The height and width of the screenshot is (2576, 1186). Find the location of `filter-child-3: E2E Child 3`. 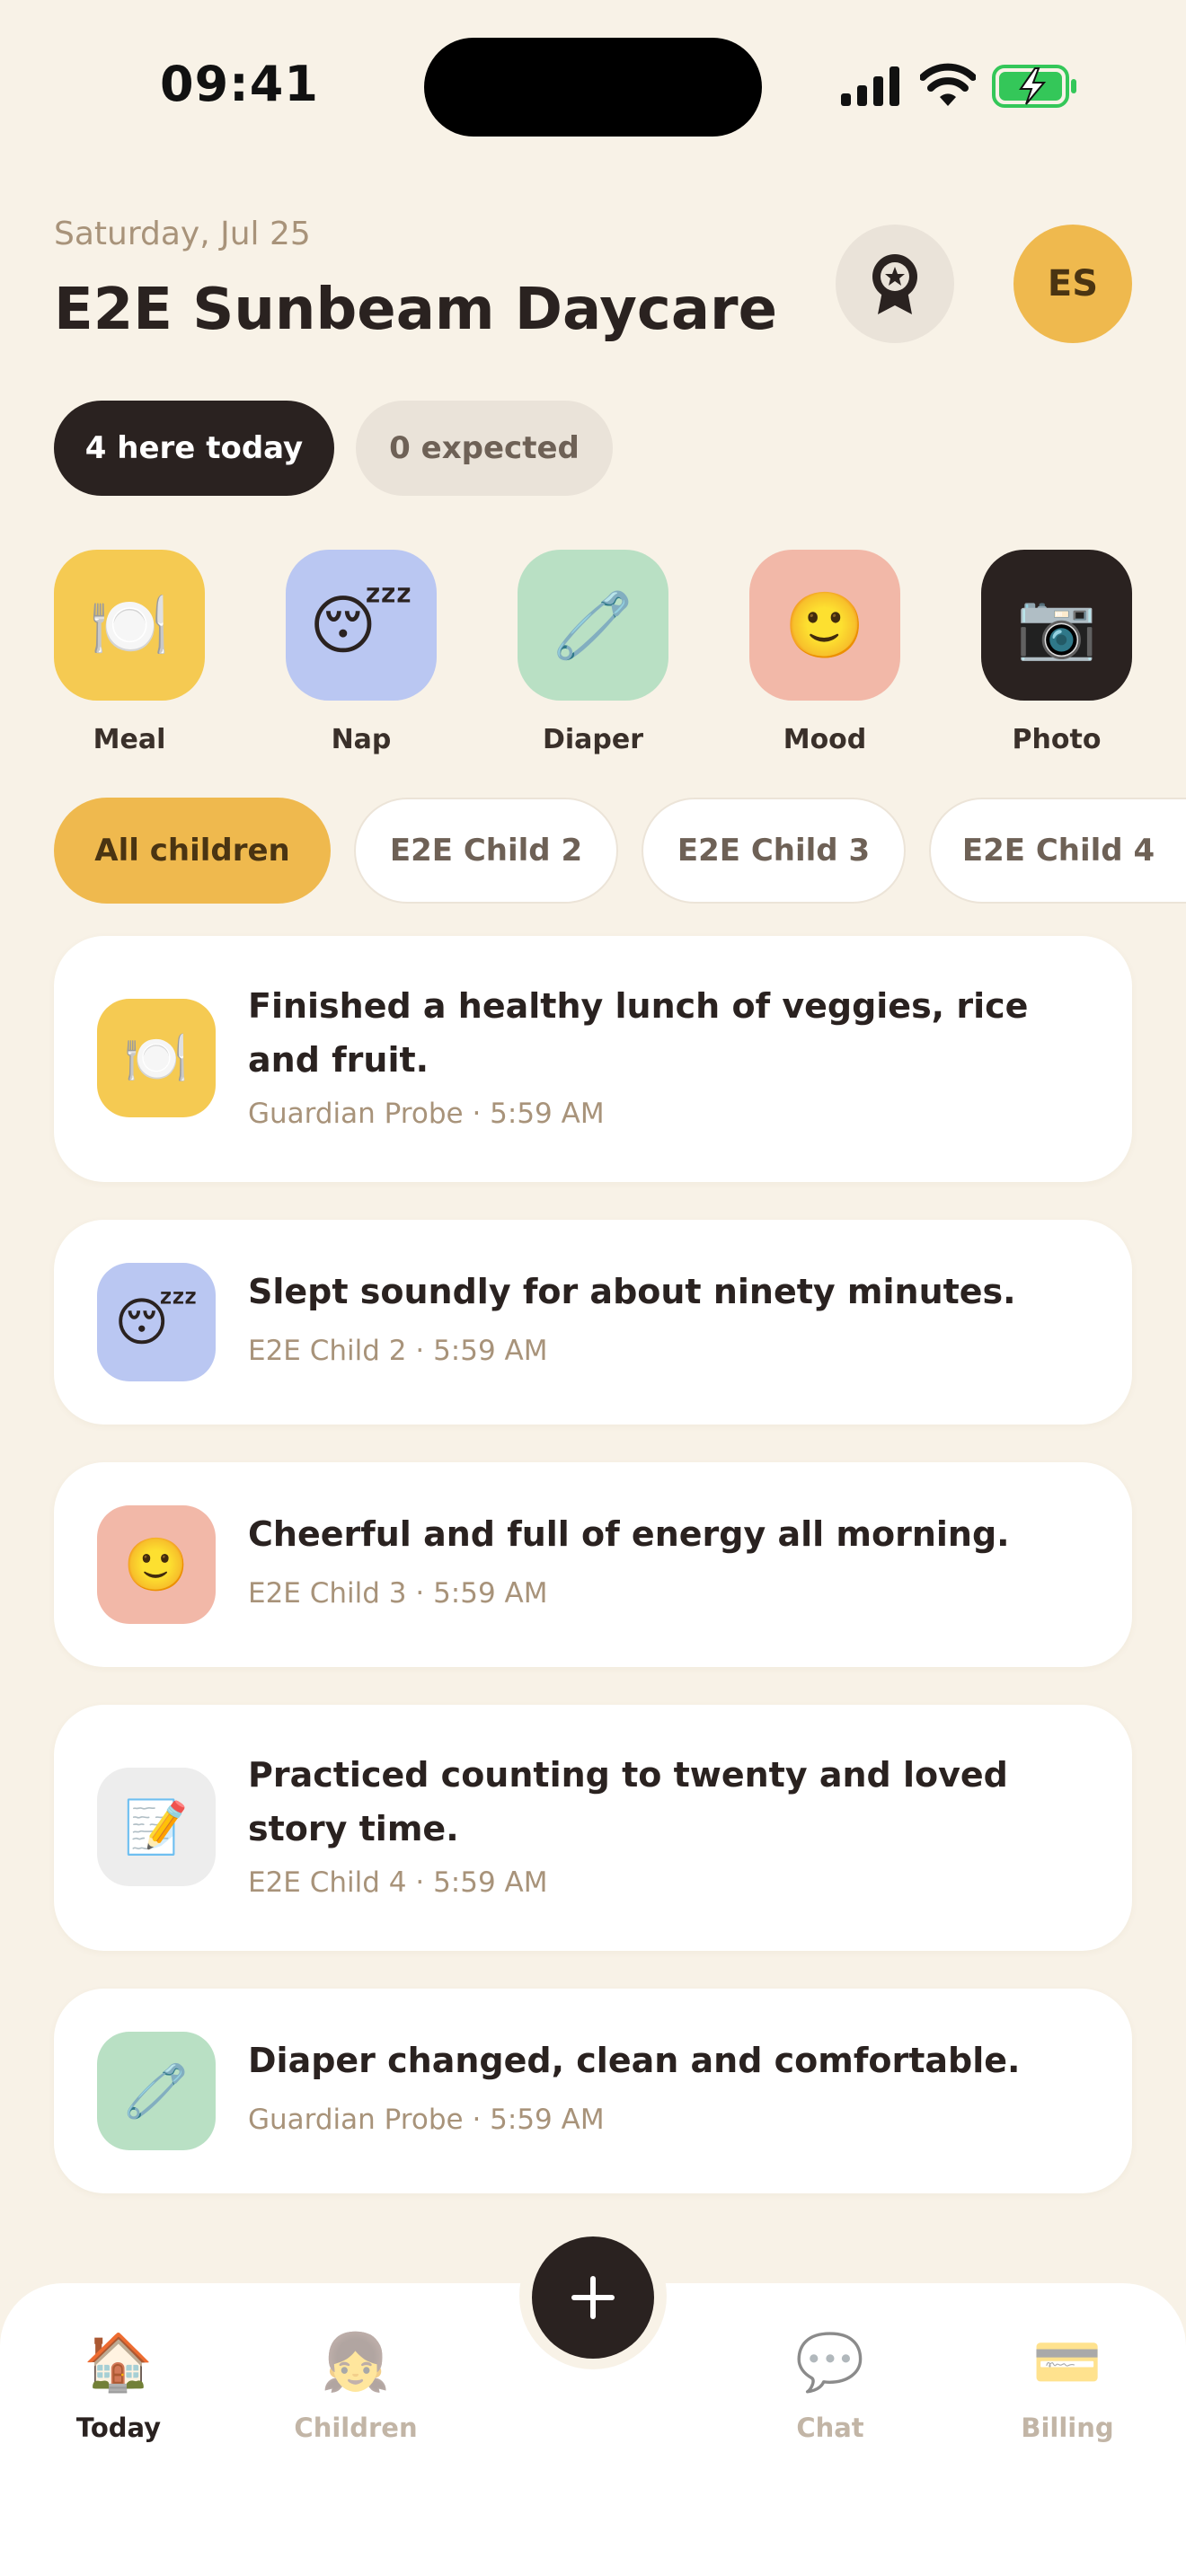

filter-child-3: E2E Child 3 is located at coordinates (774, 851).